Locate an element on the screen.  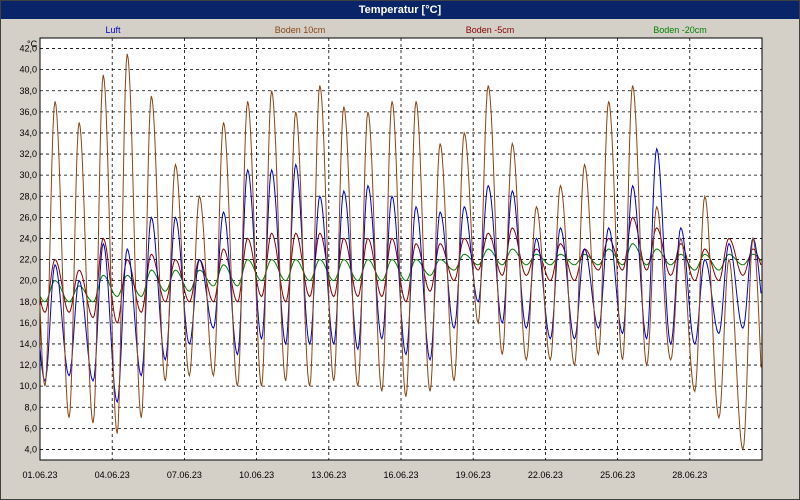
legend-entry: Boden -20cm is located at coordinates (680, 30).